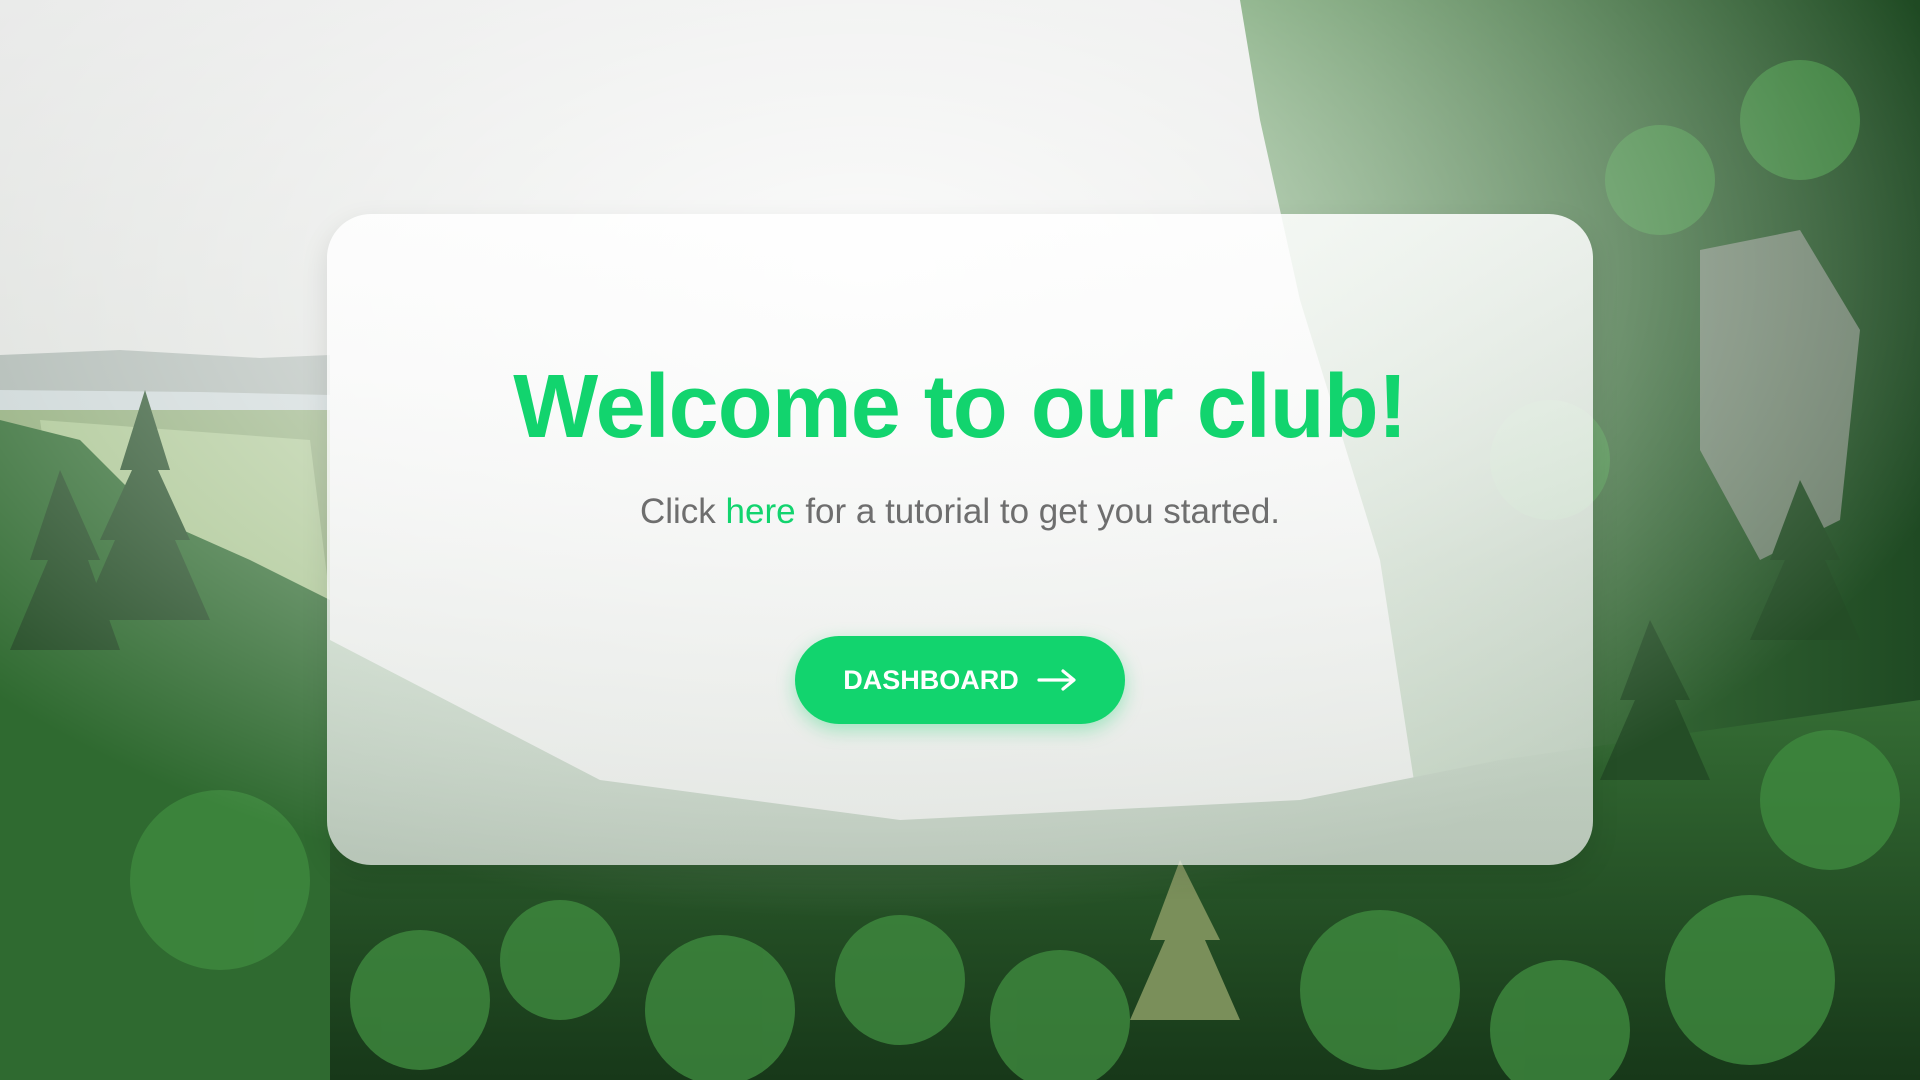  What do you see at coordinates (1038, 511) in the screenshot?
I see `subtitle-suffix: for a tutorial to get you started.` at bounding box center [1038, 511].